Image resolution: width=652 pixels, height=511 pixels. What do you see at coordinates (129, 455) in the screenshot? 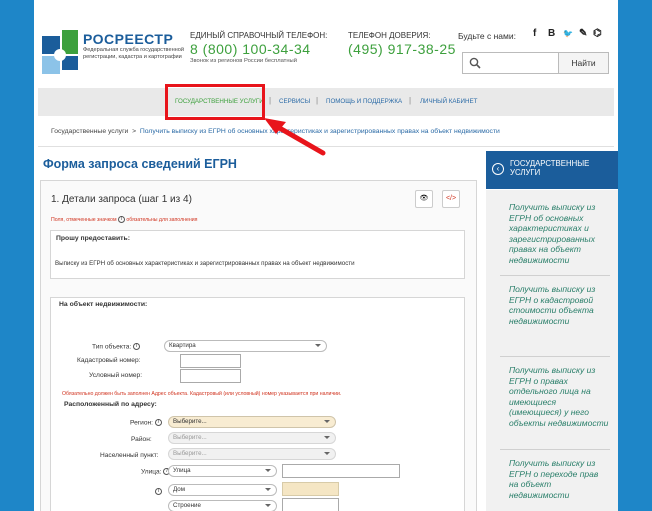
I see `settlement-label: Населенный пункт:` at bounding box center [129, 455].